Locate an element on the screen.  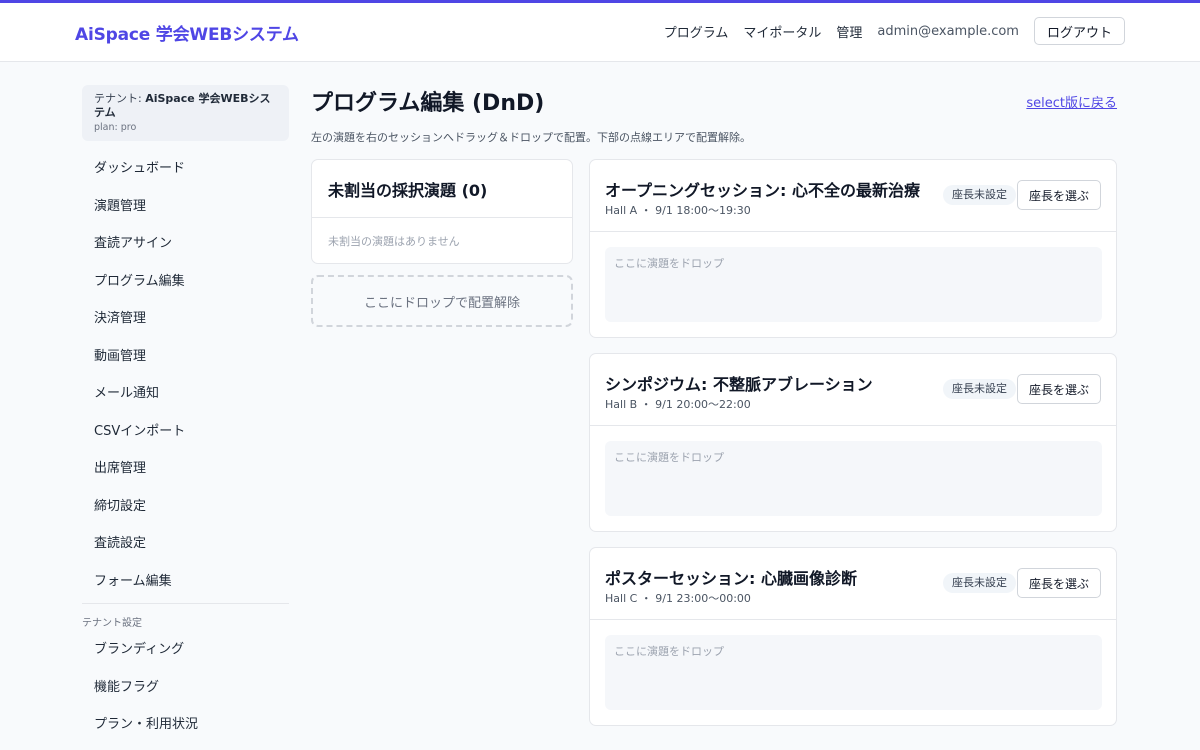
unassigned-abstracts-card: 未割当の採択演題 (0) 未割当の演題はありません is located at coordinates (442, 211).